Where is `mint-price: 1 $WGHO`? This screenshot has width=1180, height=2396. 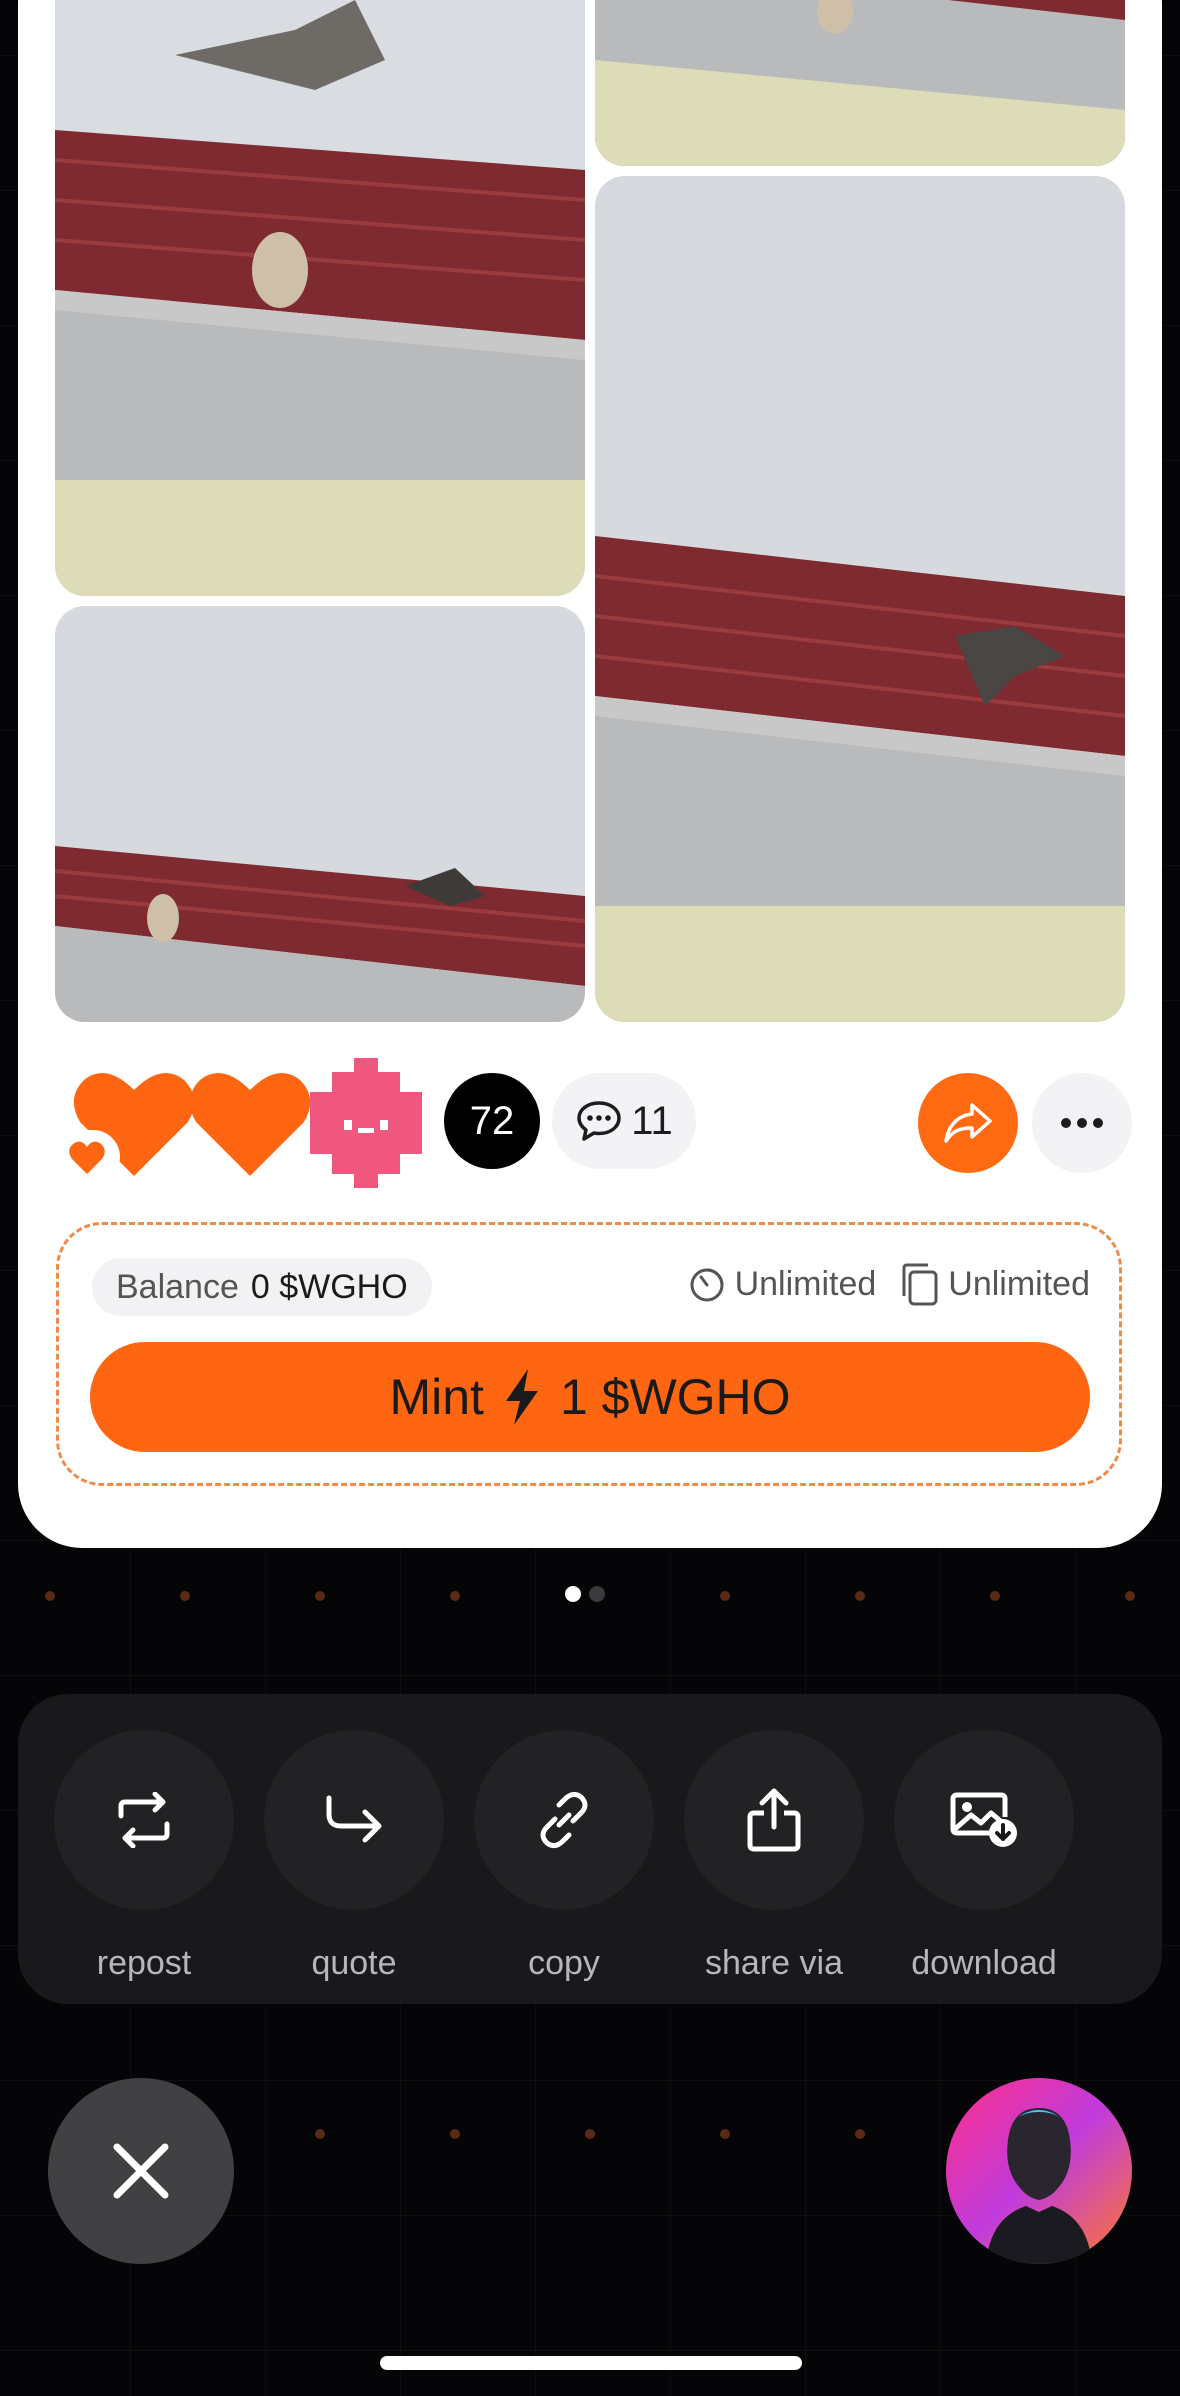
mint-price: 1 $WGHO is located at coordinates (675, 1397).